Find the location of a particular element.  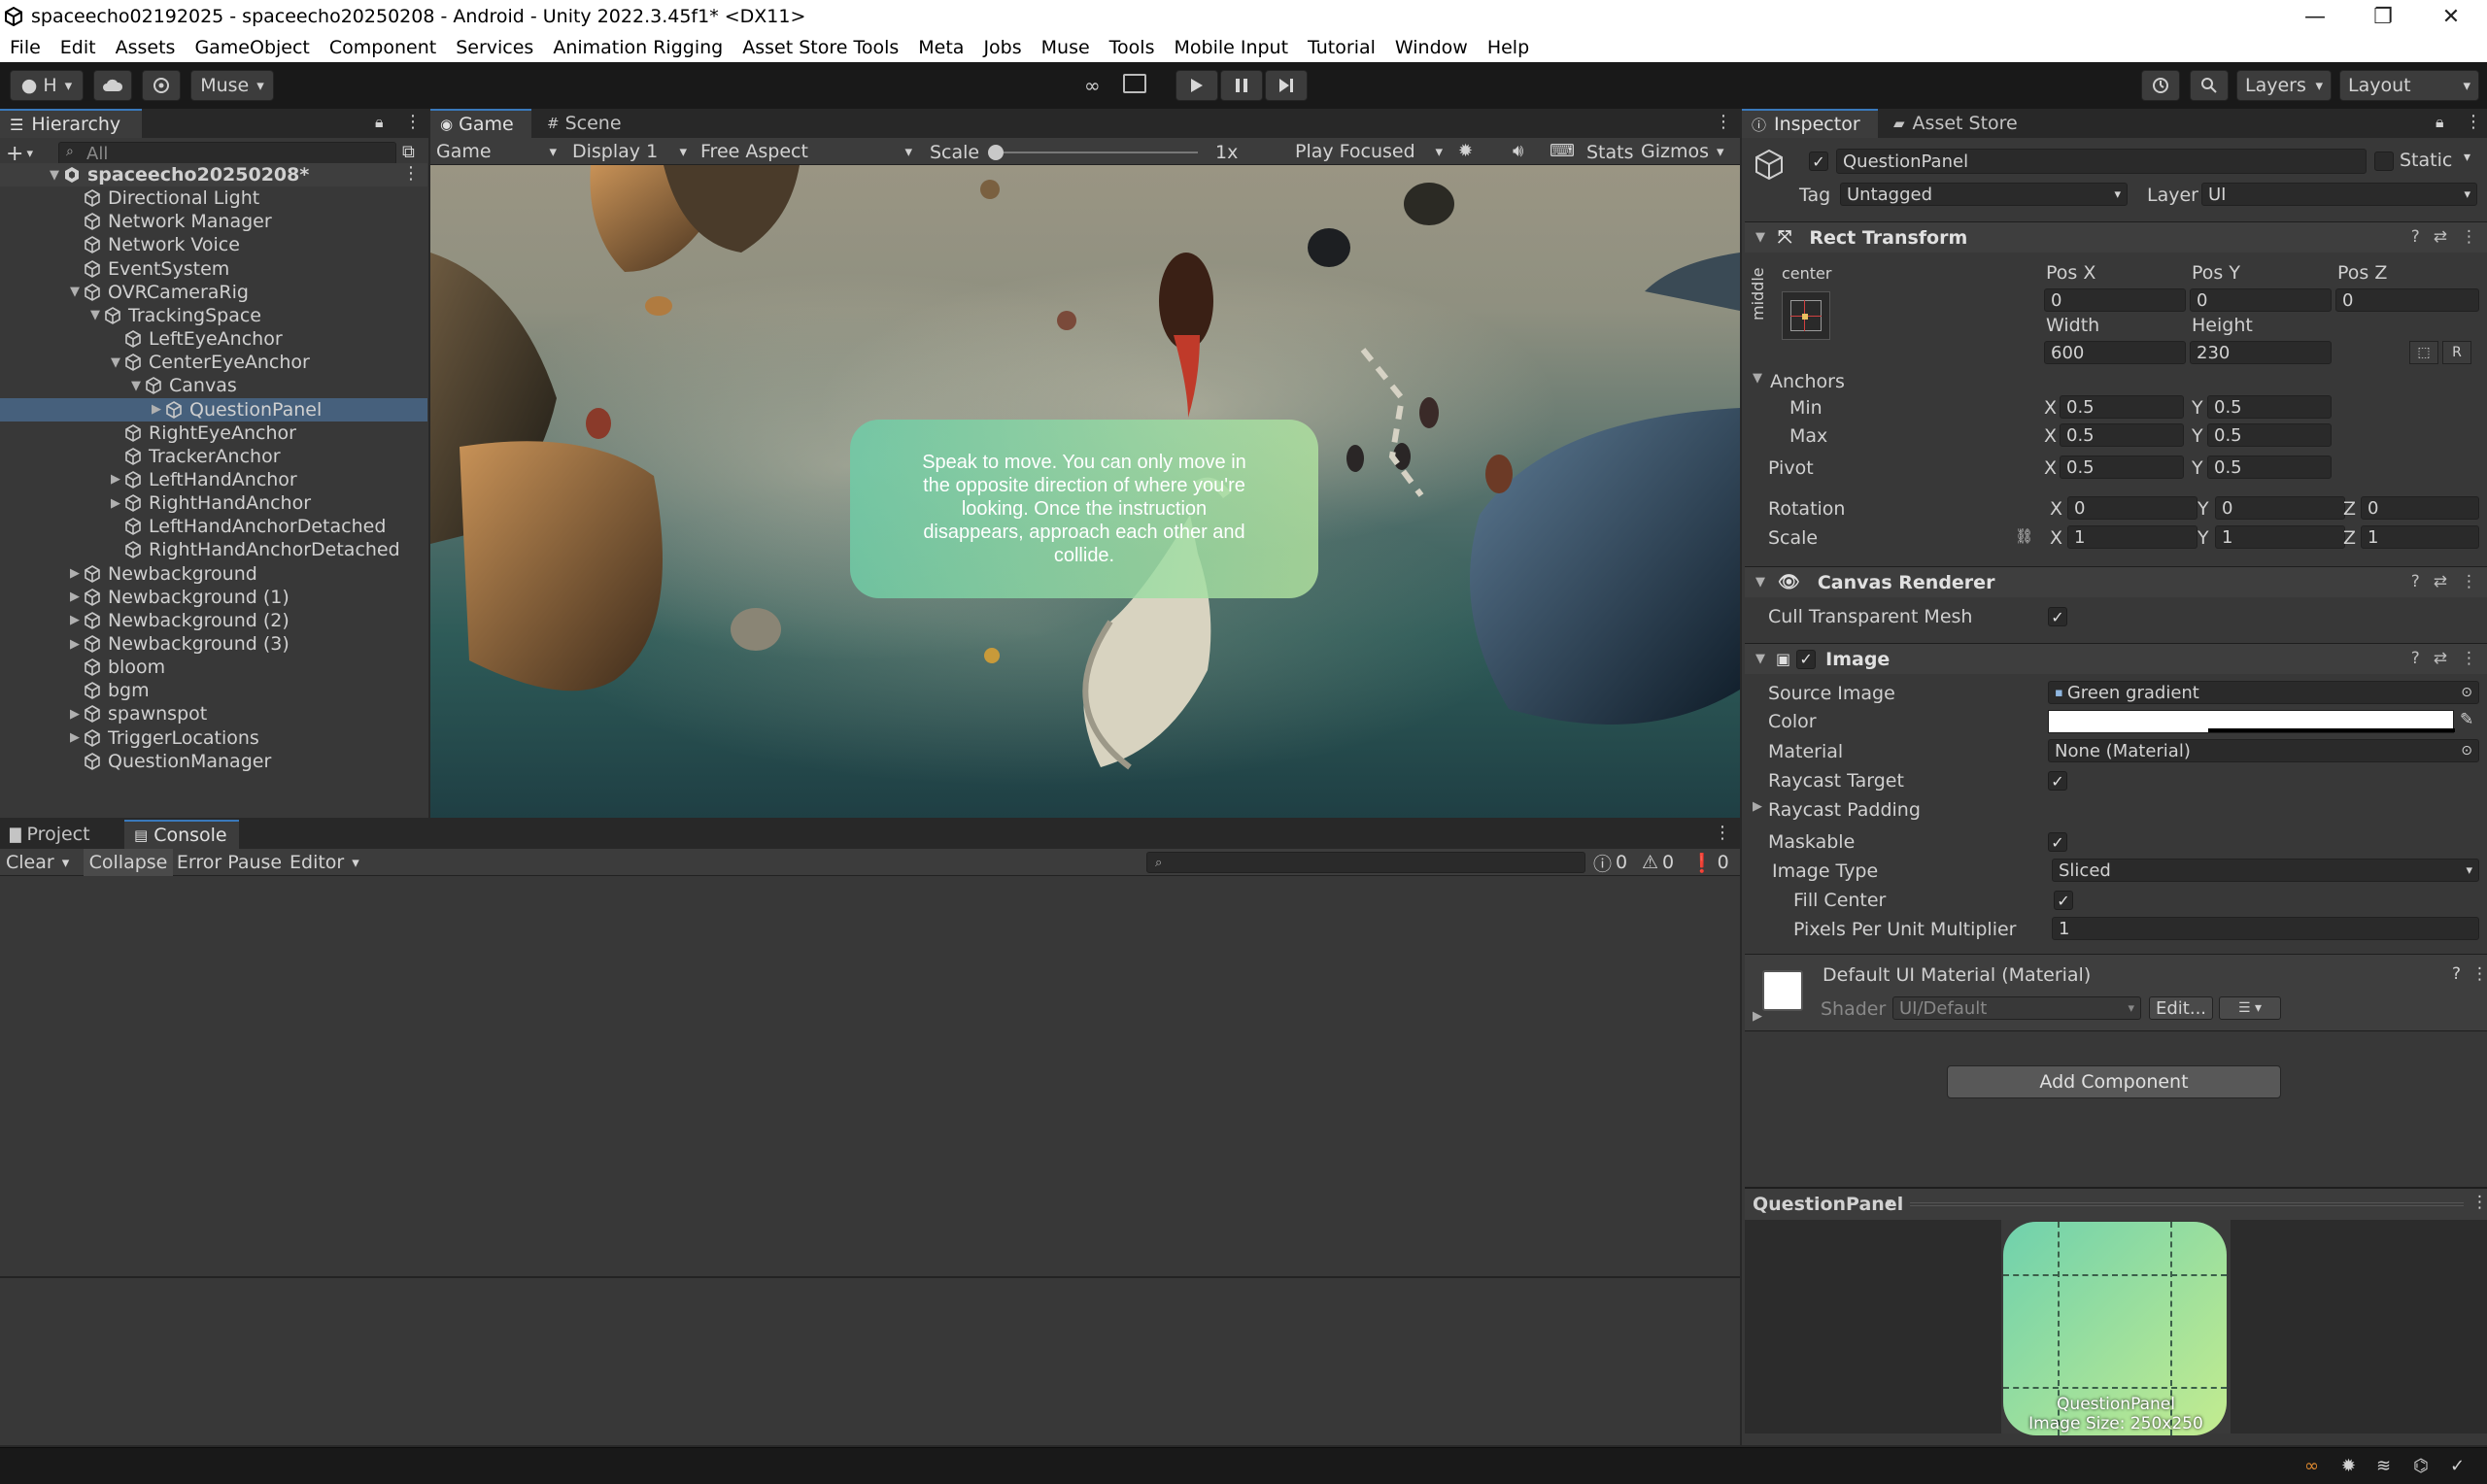

shader-dropdown: UI/Default ▾ is located at coordinates (2016, 1008).